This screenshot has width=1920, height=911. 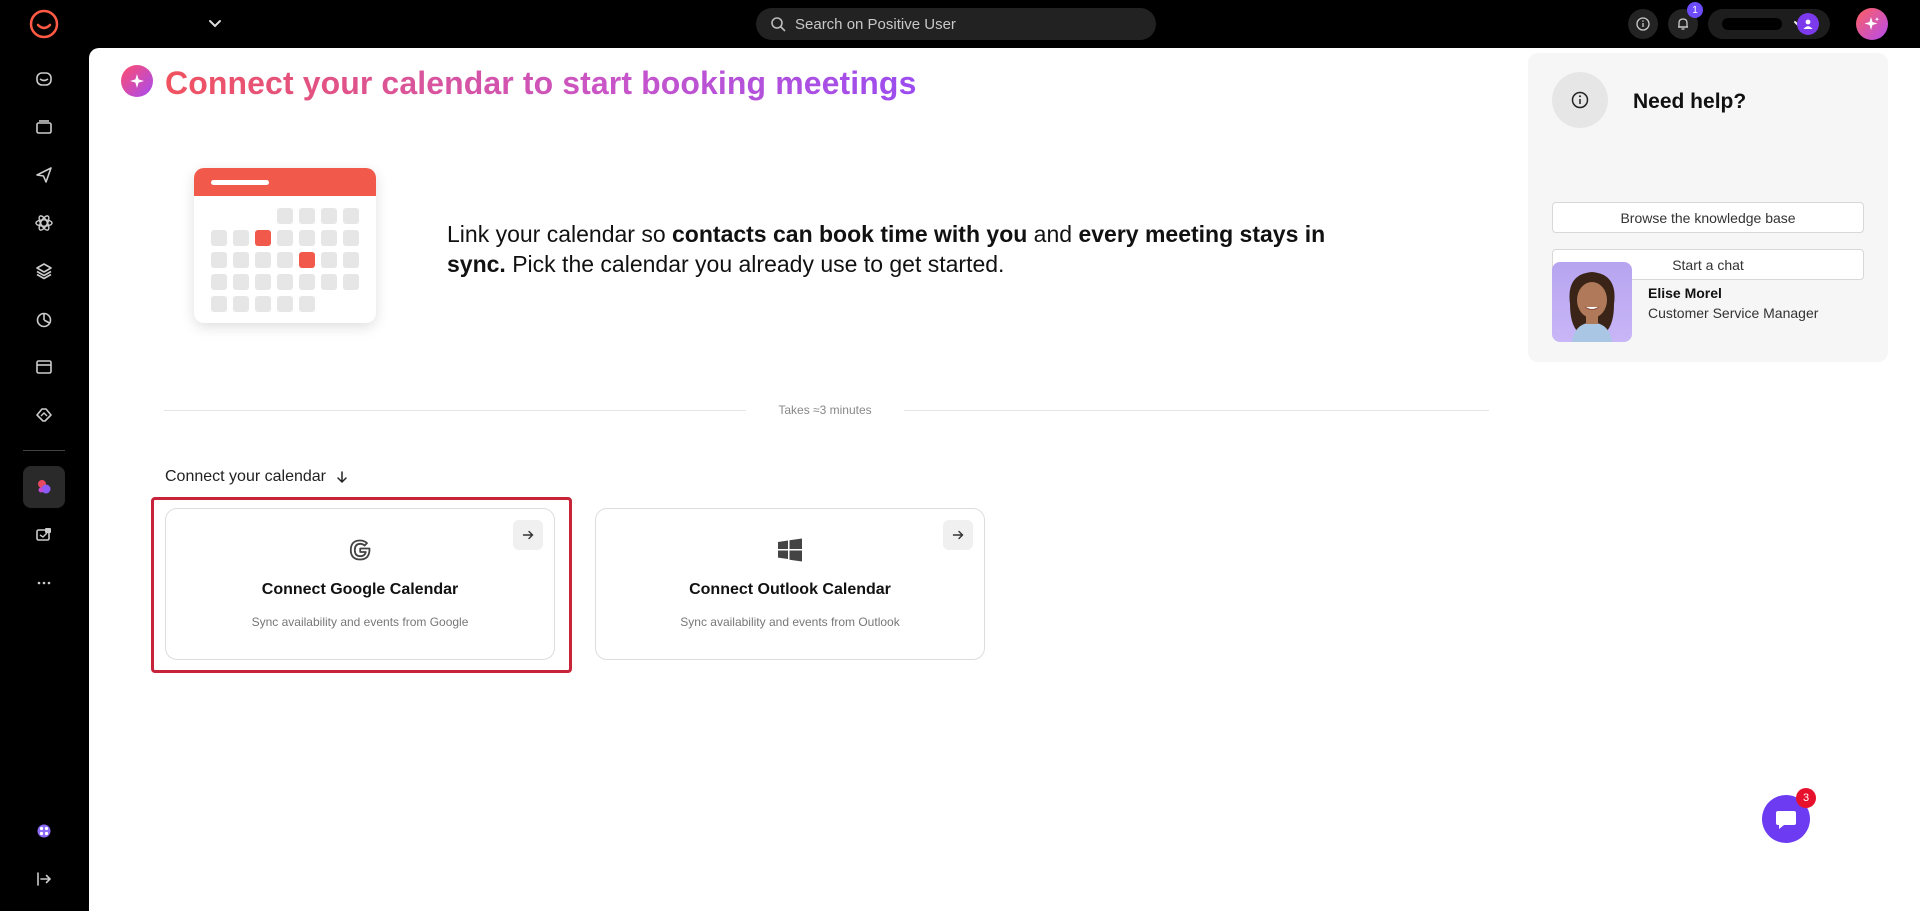 I want to click on sidebar-item-meetings, so click(x=44, y=487).